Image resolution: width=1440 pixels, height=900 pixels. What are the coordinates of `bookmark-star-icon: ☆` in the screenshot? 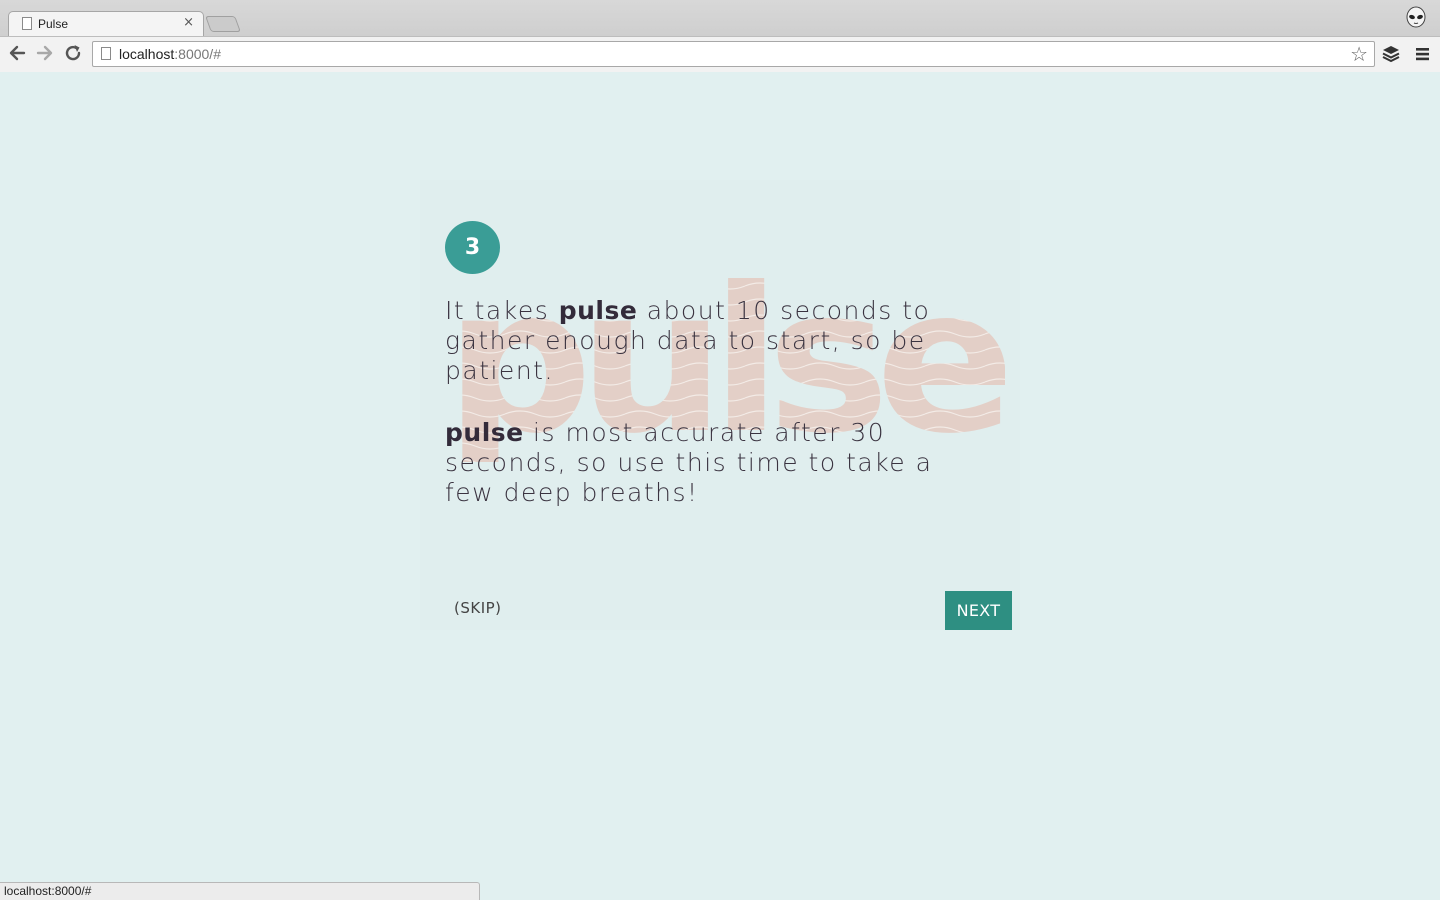 It's located at (1359, 54).